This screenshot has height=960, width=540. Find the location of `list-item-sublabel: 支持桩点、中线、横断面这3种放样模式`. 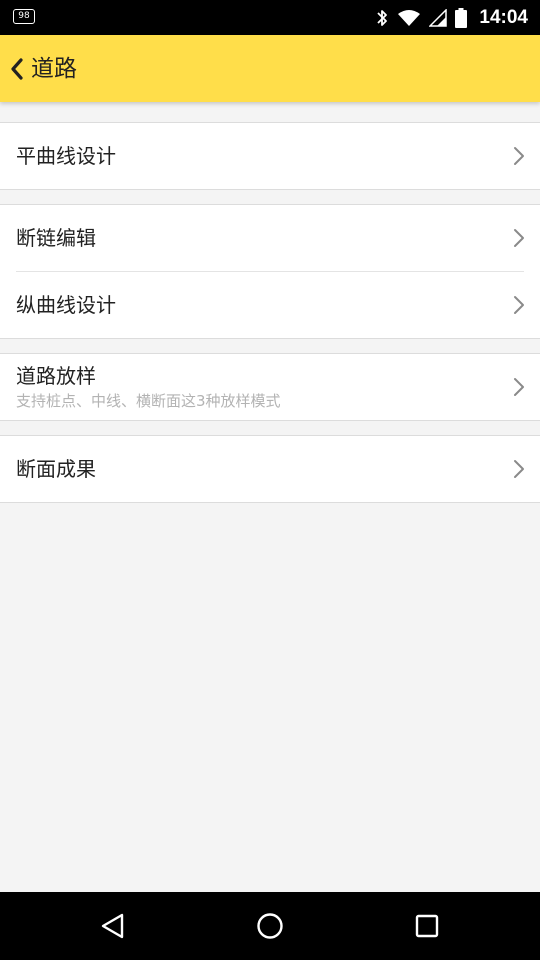

list-item-sublabel: 支持桩点、中线、横断面这3种放样模式 is located at coordinates (148, 401).